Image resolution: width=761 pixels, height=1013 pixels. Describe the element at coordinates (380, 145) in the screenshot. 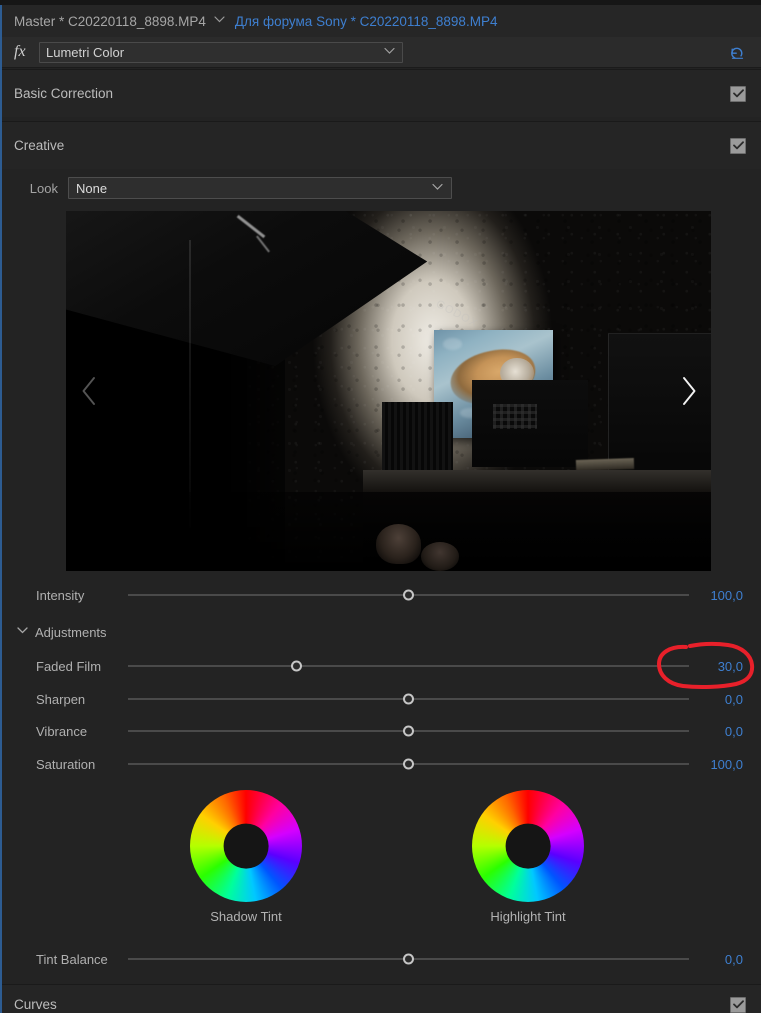

I see `section-creative: Creative` at that location.